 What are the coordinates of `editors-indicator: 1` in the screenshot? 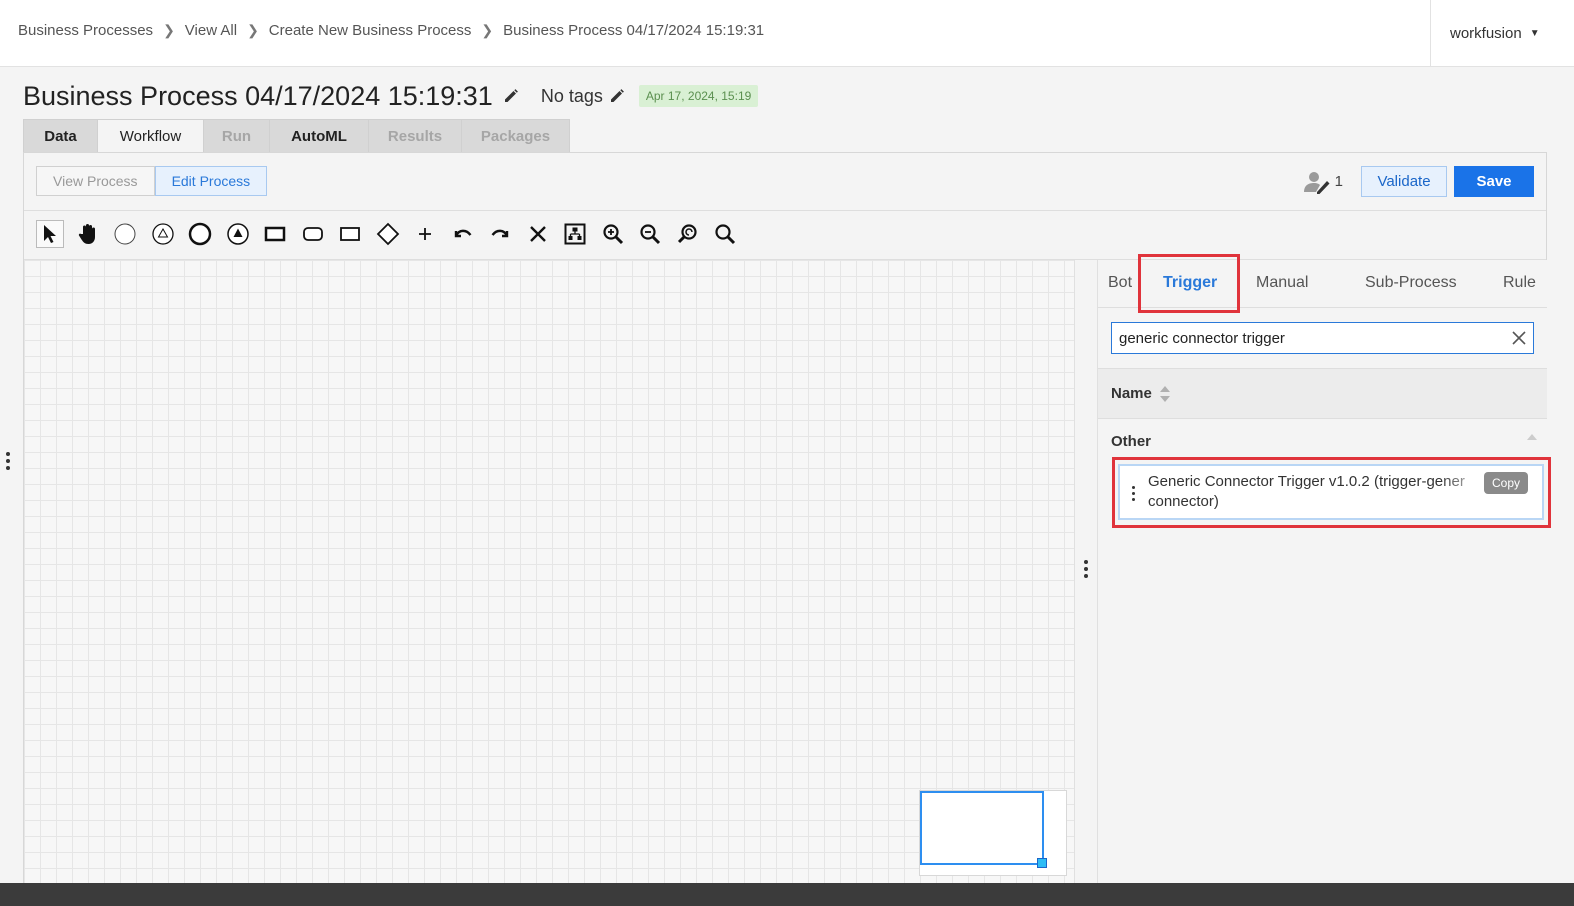 It's located at (1323, 182).